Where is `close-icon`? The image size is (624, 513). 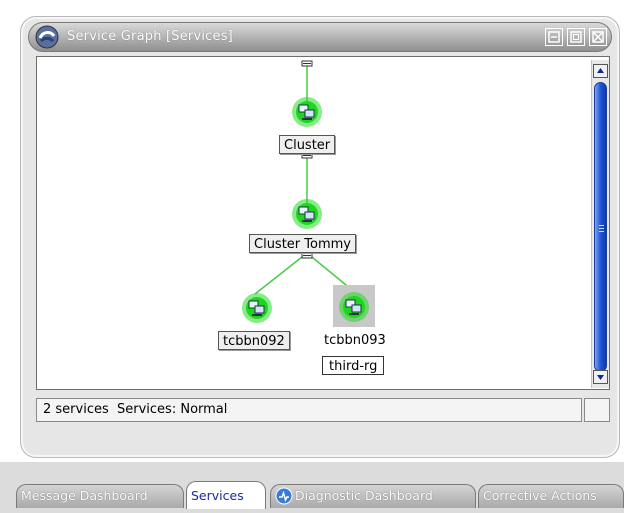 close-icon is located at coordinates (598, 37).